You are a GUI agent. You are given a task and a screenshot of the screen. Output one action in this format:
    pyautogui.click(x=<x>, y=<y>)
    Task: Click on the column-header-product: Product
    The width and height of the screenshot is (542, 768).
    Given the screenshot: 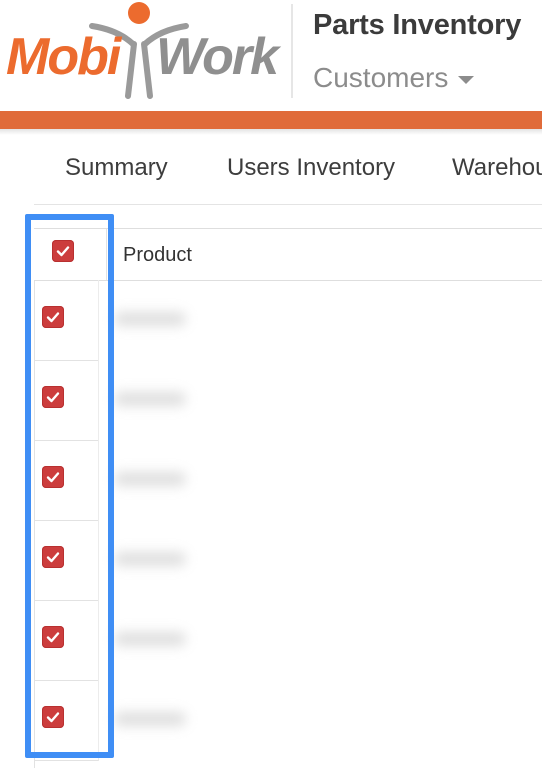 What is the action you would take?
    pyautogui.click(x=157, y=255)
    